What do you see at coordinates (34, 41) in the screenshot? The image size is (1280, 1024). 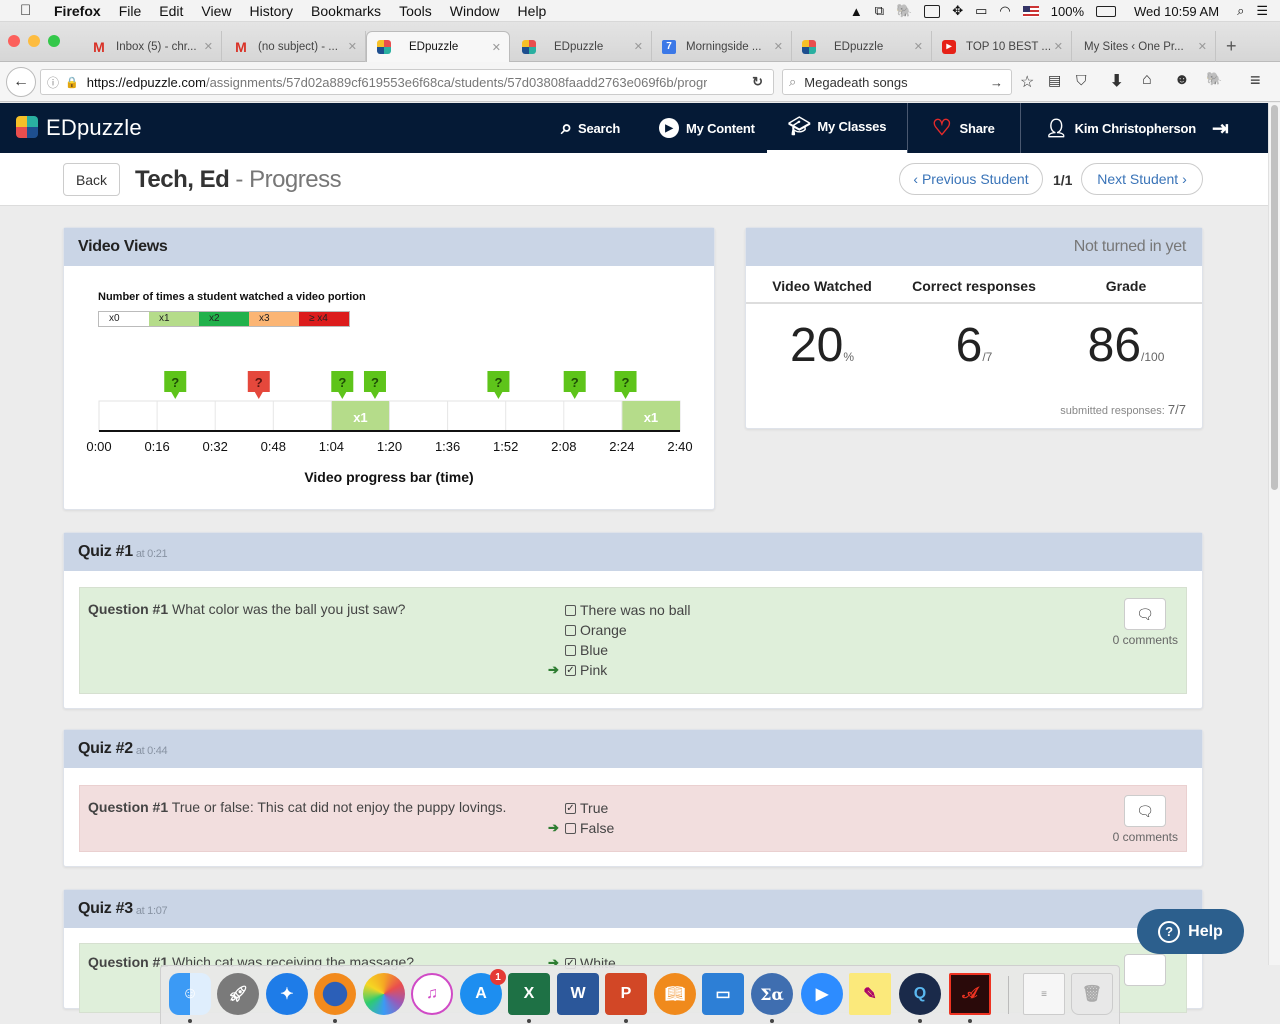 I see `minimize-window-button` at bounding box center [34, 41].